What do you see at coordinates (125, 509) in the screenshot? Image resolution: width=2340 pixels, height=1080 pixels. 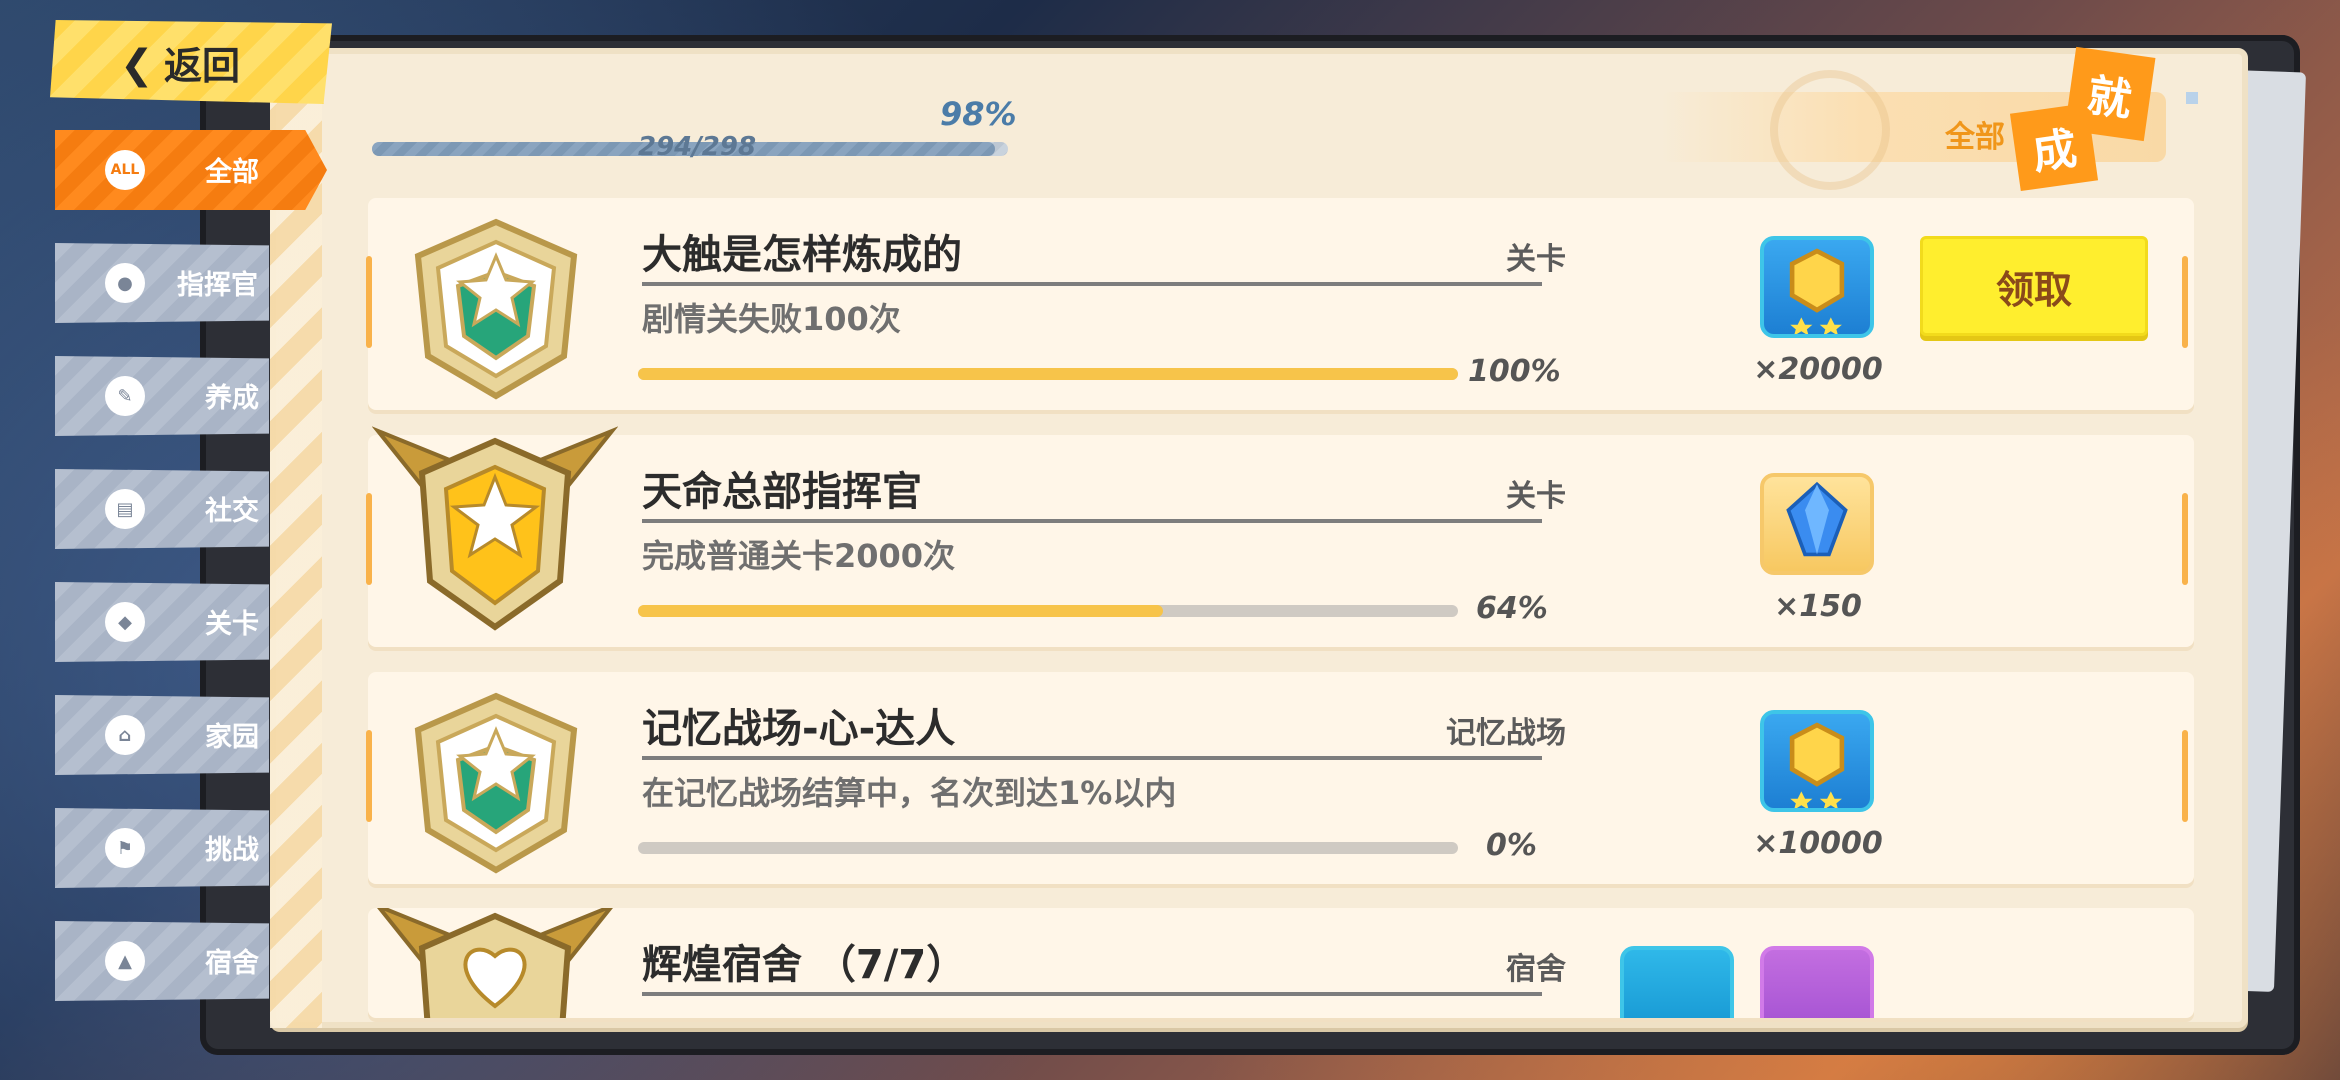 I see `social-icon: ▤` at bounding box center [125, 509].